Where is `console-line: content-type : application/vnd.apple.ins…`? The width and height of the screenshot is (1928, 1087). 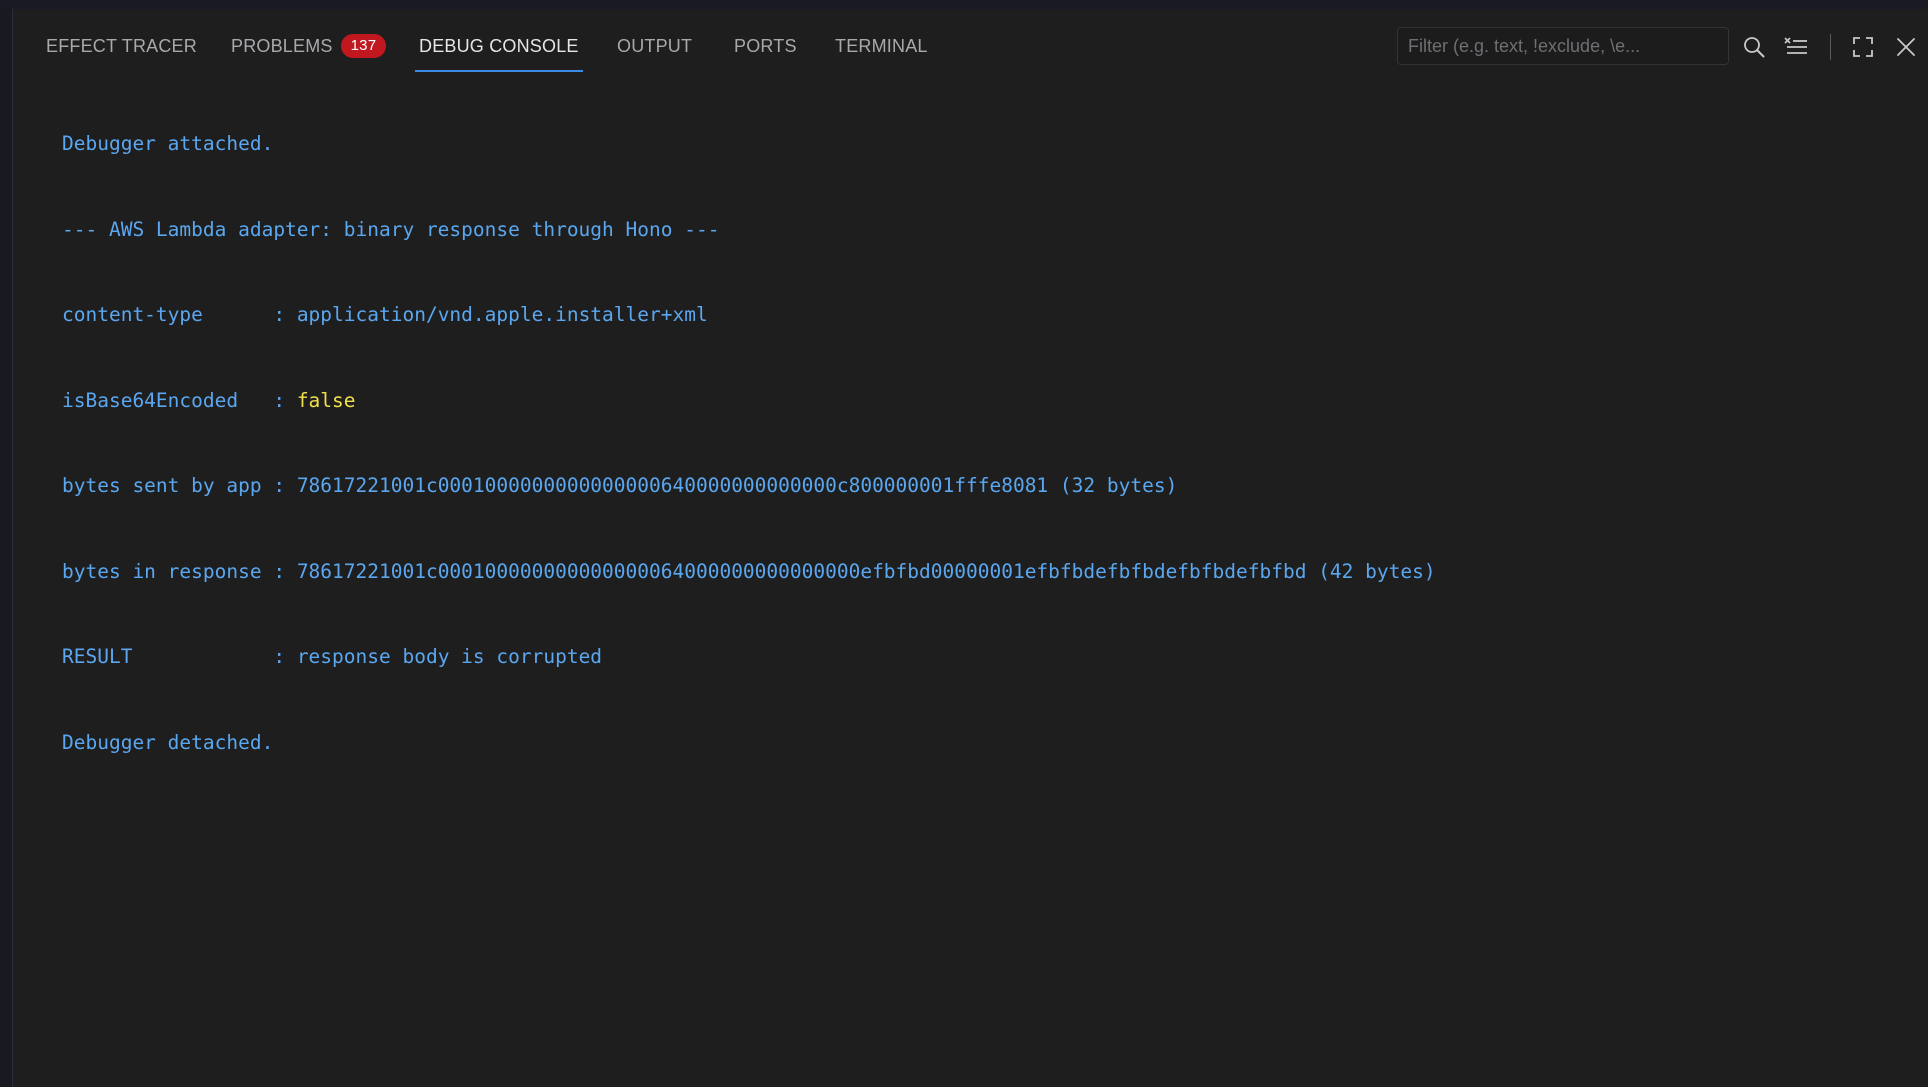
console-line: content-type : application/vnd.apple.ins… is located at coordinates (985, 315).